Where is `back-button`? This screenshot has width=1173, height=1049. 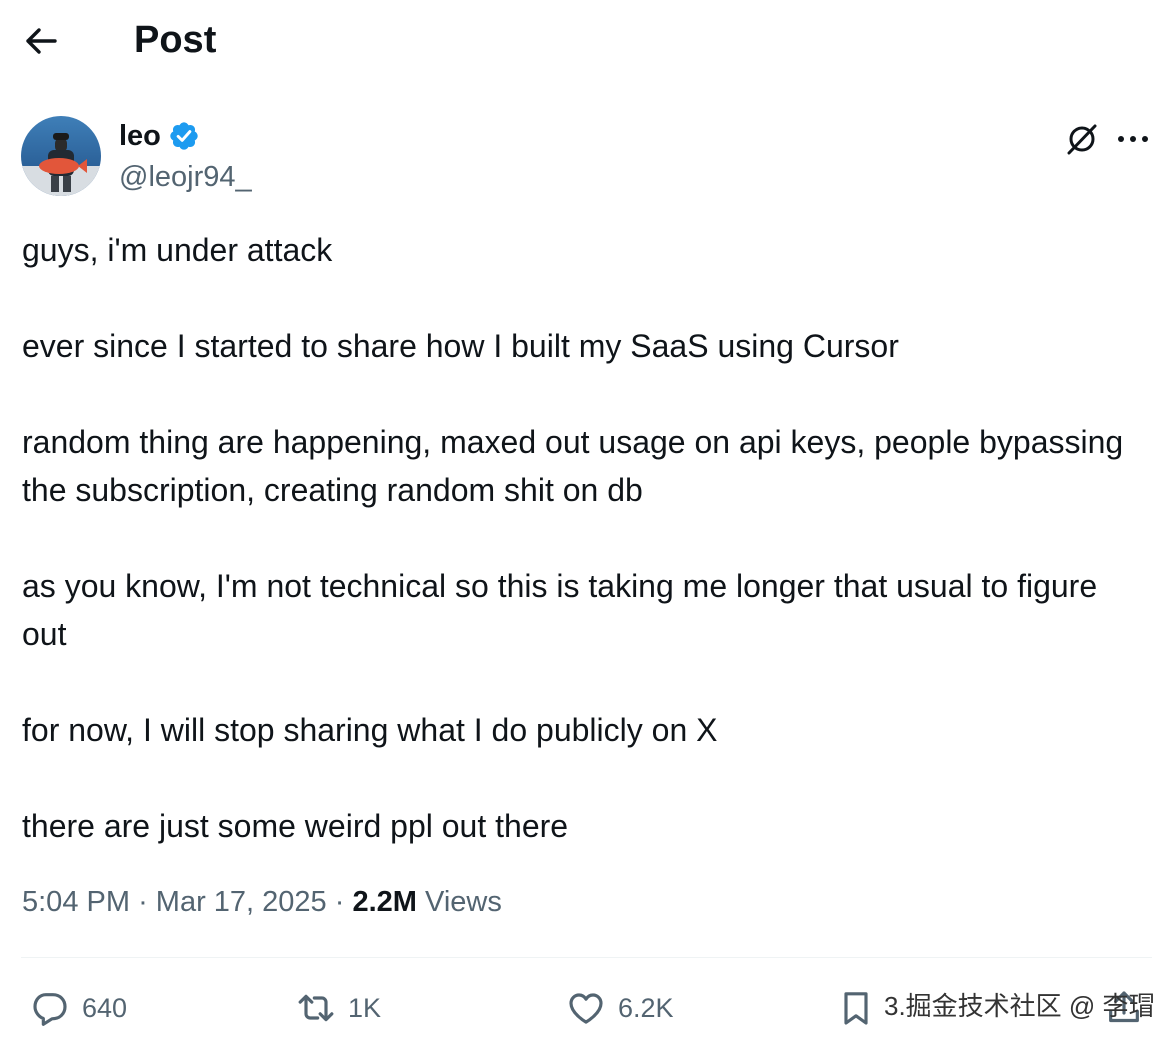
back-button is located at coordinates (41, 41).